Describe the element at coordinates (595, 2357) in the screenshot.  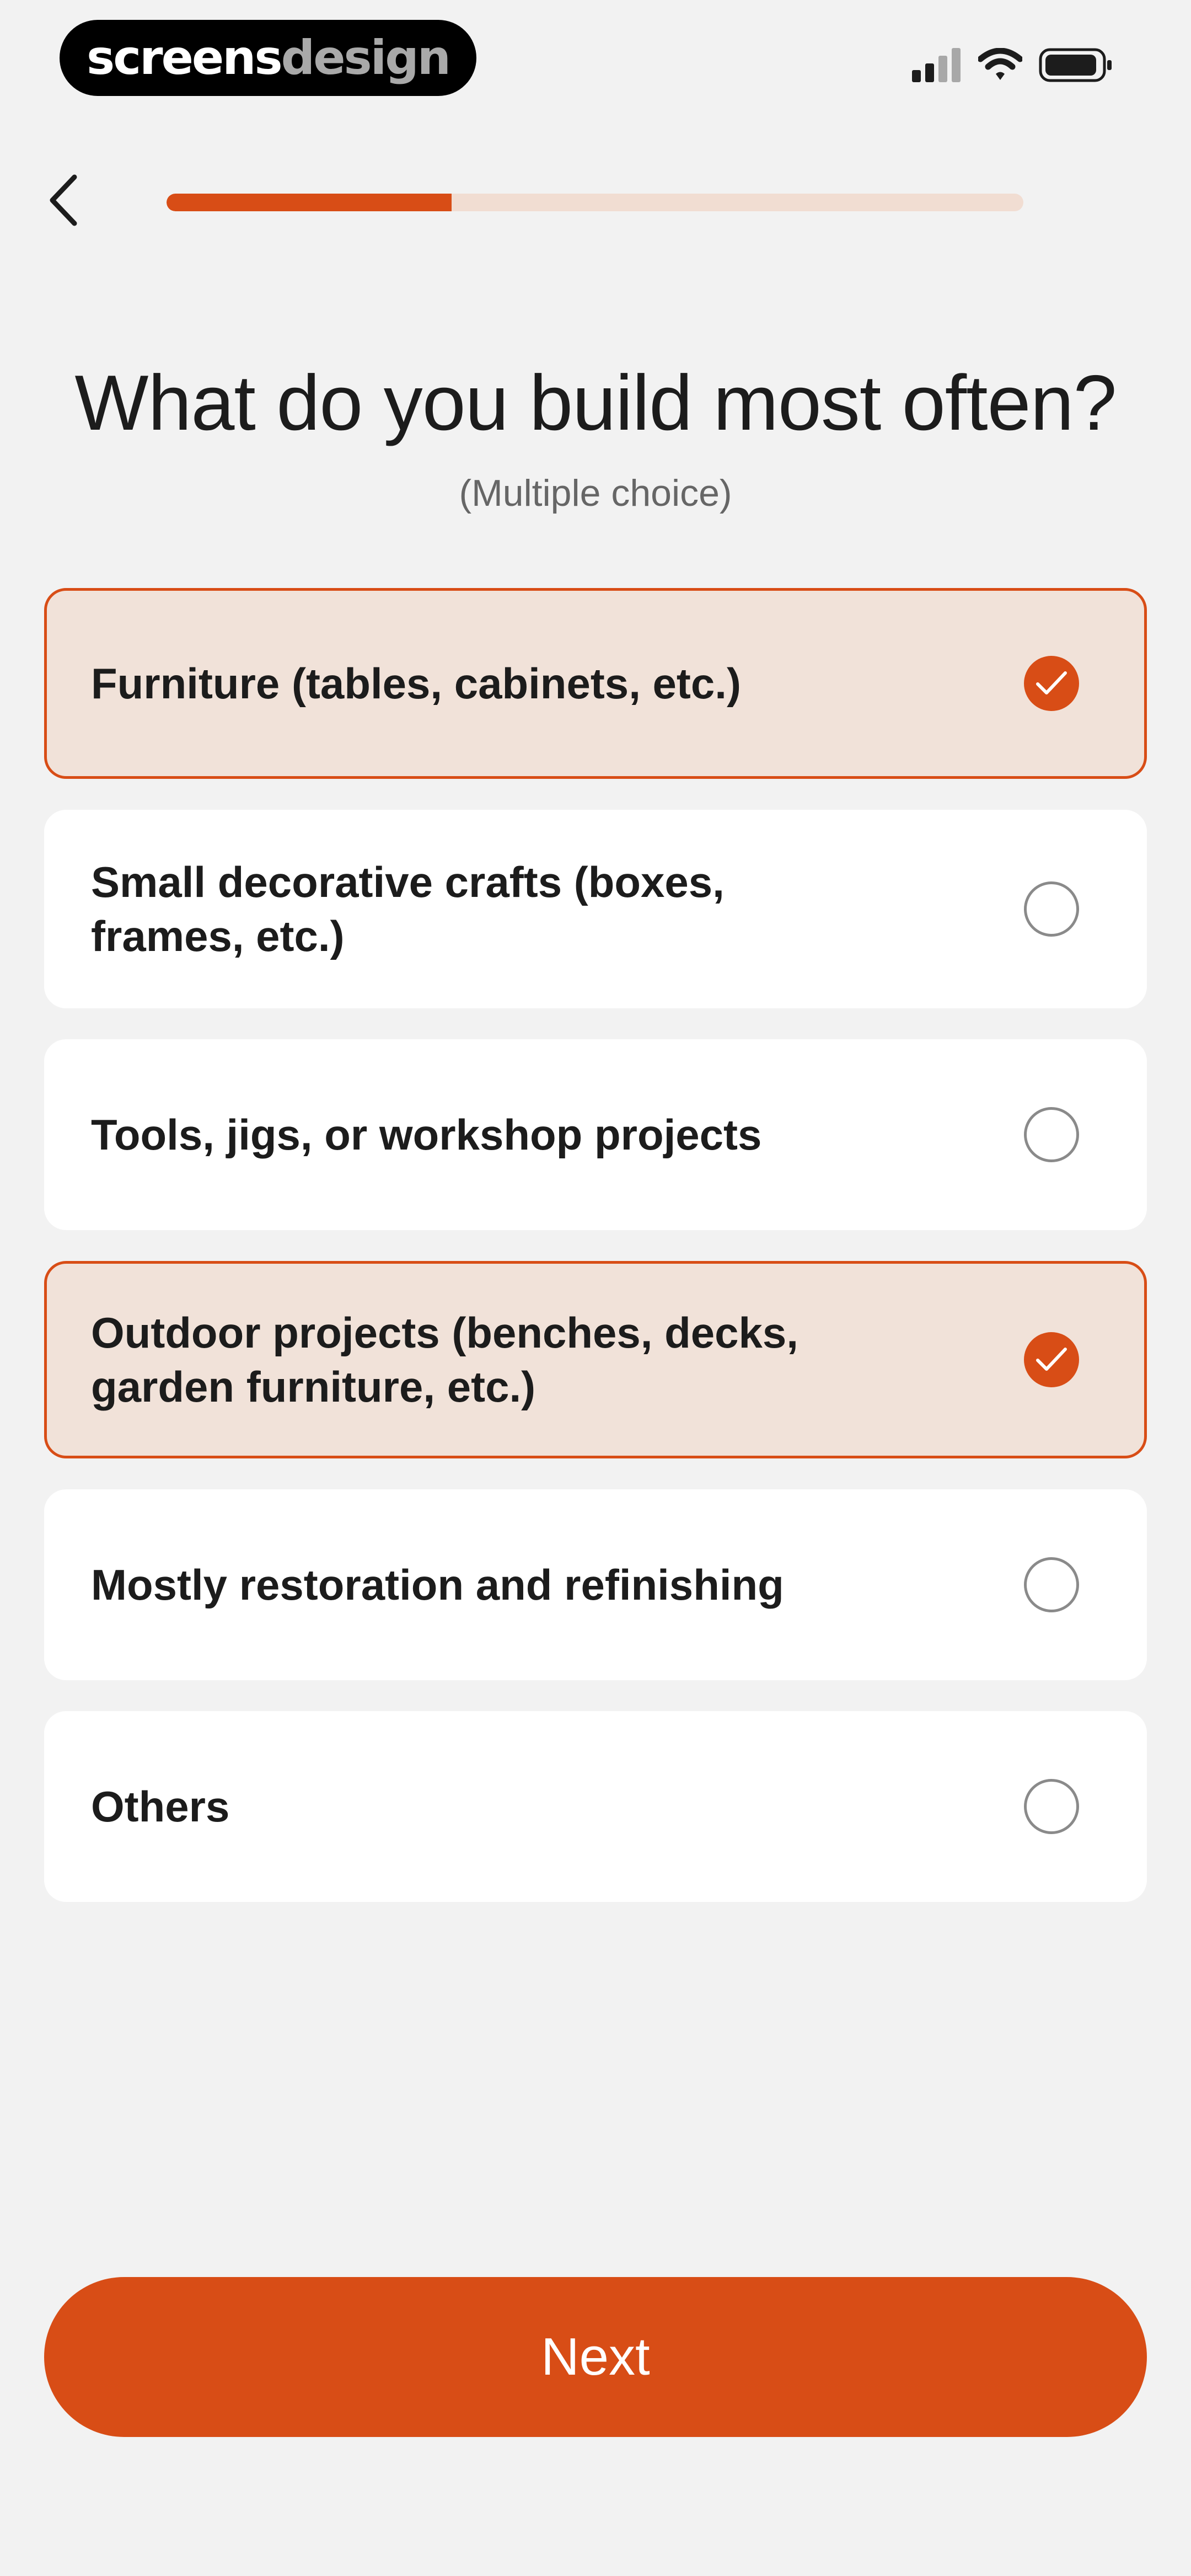
I see `next-button: Next` at that location.